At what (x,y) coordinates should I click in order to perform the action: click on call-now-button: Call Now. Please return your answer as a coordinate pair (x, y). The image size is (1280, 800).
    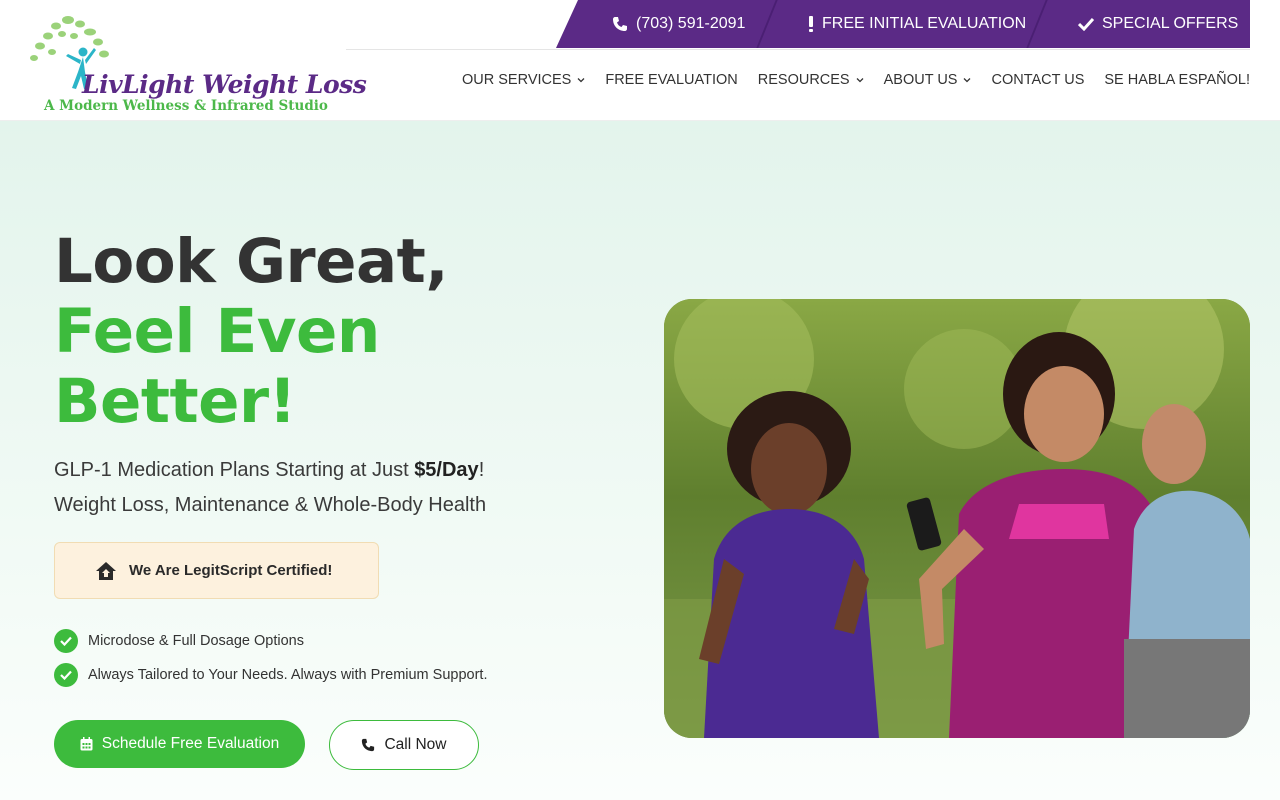
    Looking at the image, I should click on (404, 745).